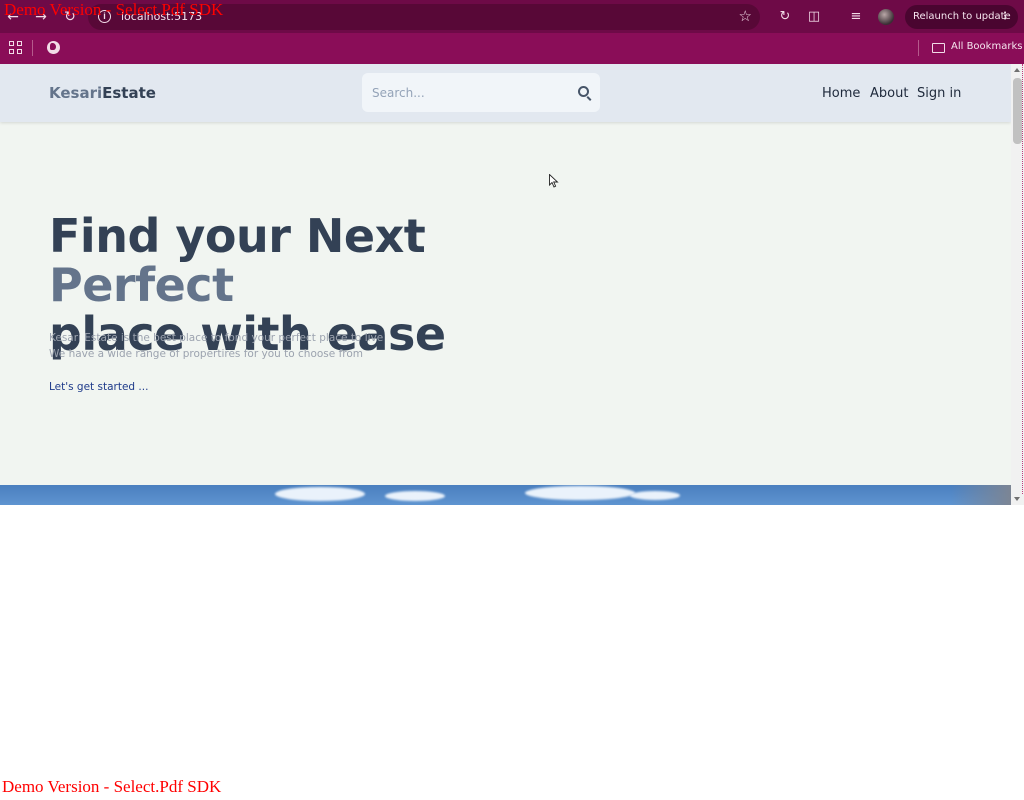 Image resolution: width=1024 pixels, height=800 pixels. What do you see at coordinates (512, 48) in the screenshot?
I see `bookmarks-bar: All Bookmarks` at bounding box center [512, 48].